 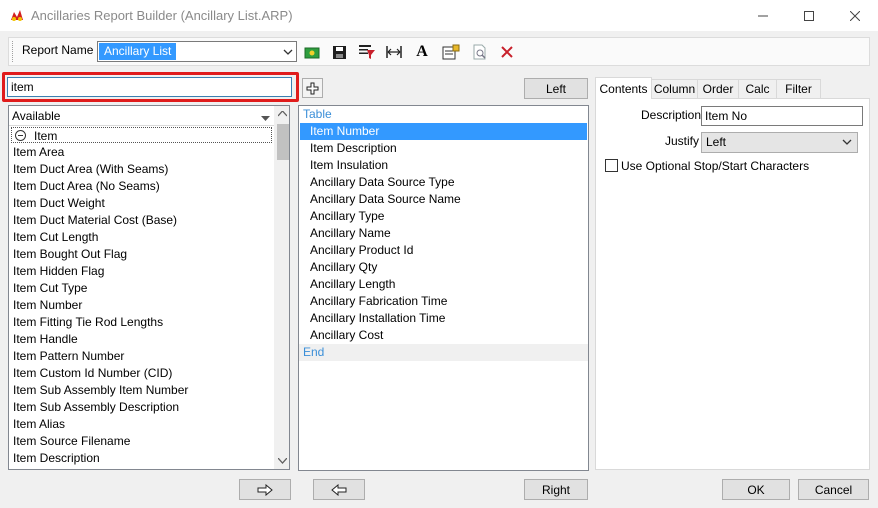 I want to click on add-field-button, so click(x=312, y=88).